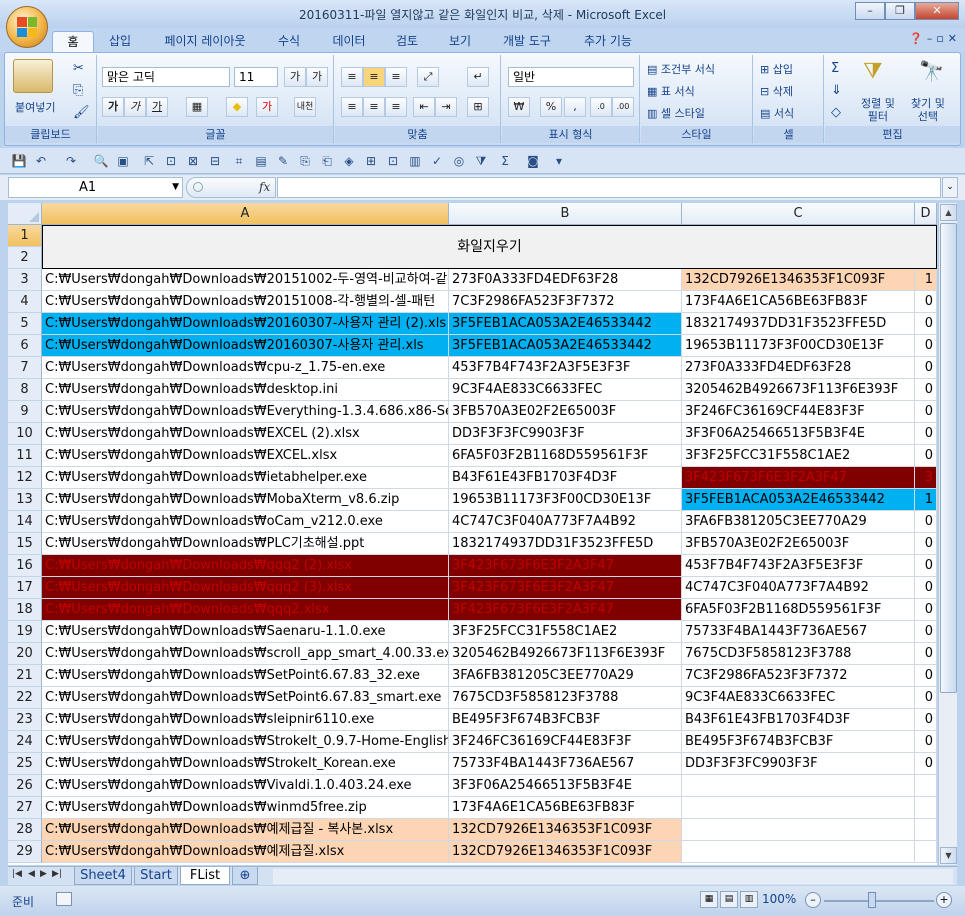  I want to click on font-color-icon: 가, so click(267, 107).